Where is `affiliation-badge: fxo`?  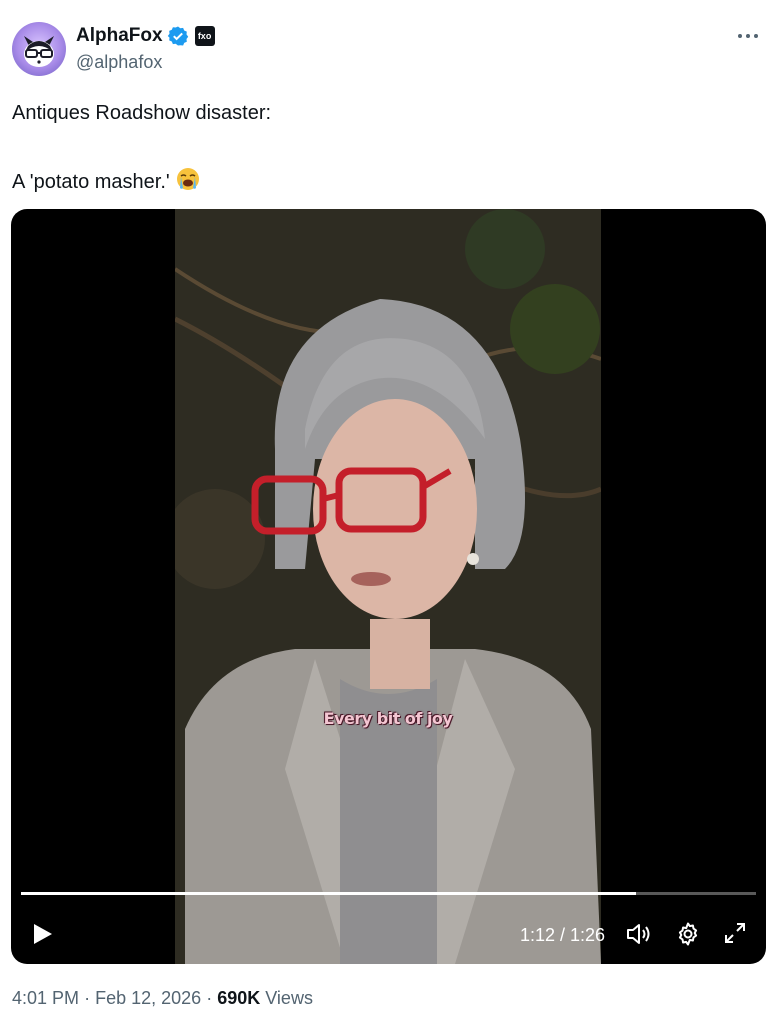 affiliation-badge: fxo is located at coordinates (204, 36).